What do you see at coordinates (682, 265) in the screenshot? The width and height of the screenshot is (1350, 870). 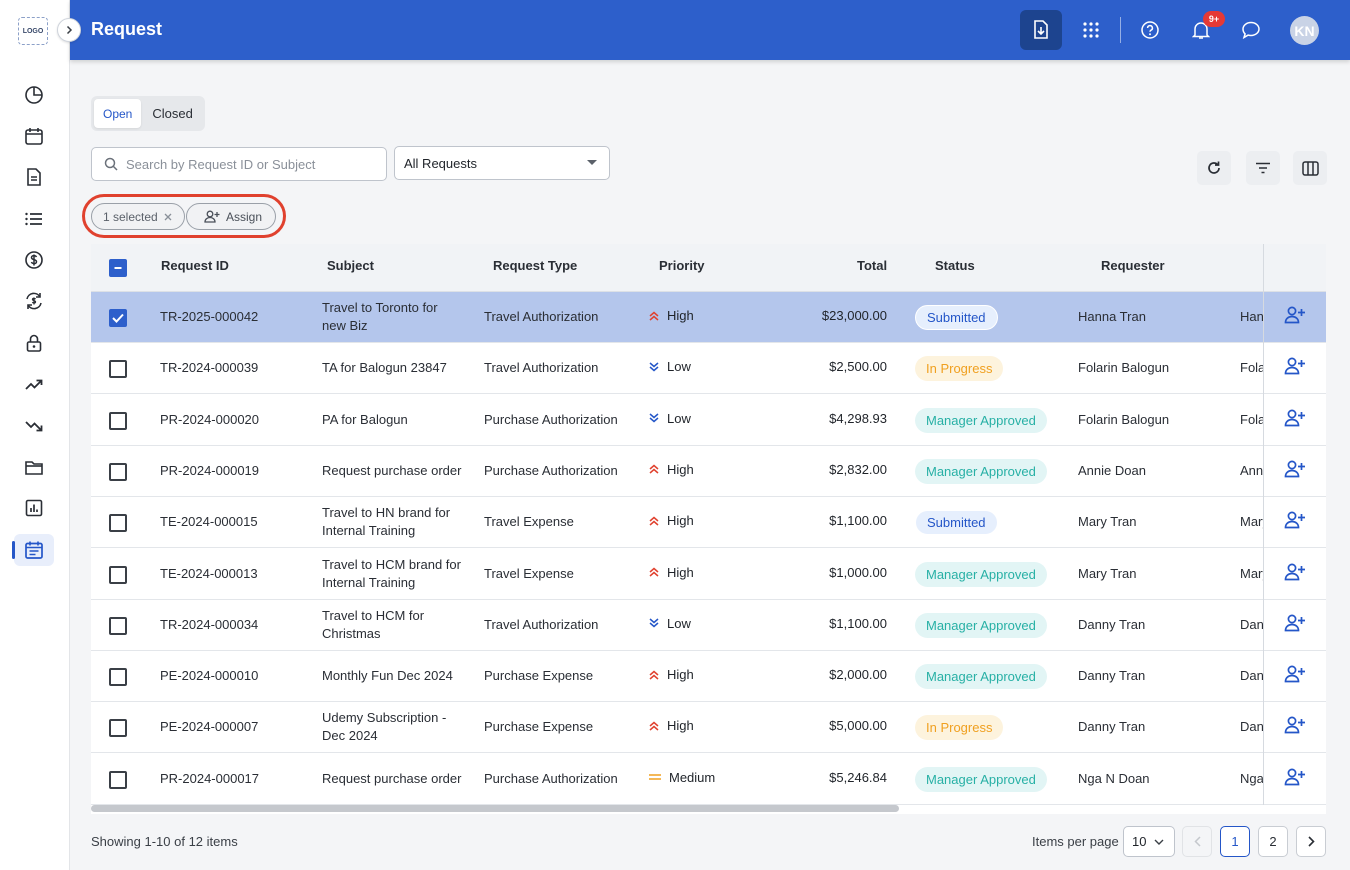 I see `header-priority: Priority` at bounding box center [682, 265].